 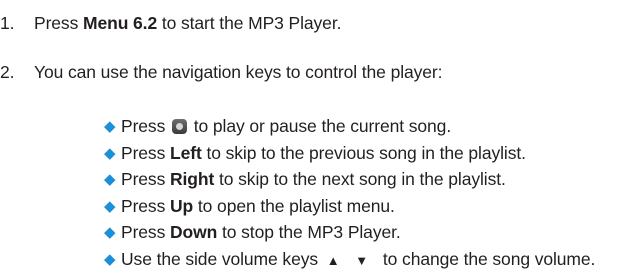 I want to click on step-number: 1., so click(x=7, y=23).